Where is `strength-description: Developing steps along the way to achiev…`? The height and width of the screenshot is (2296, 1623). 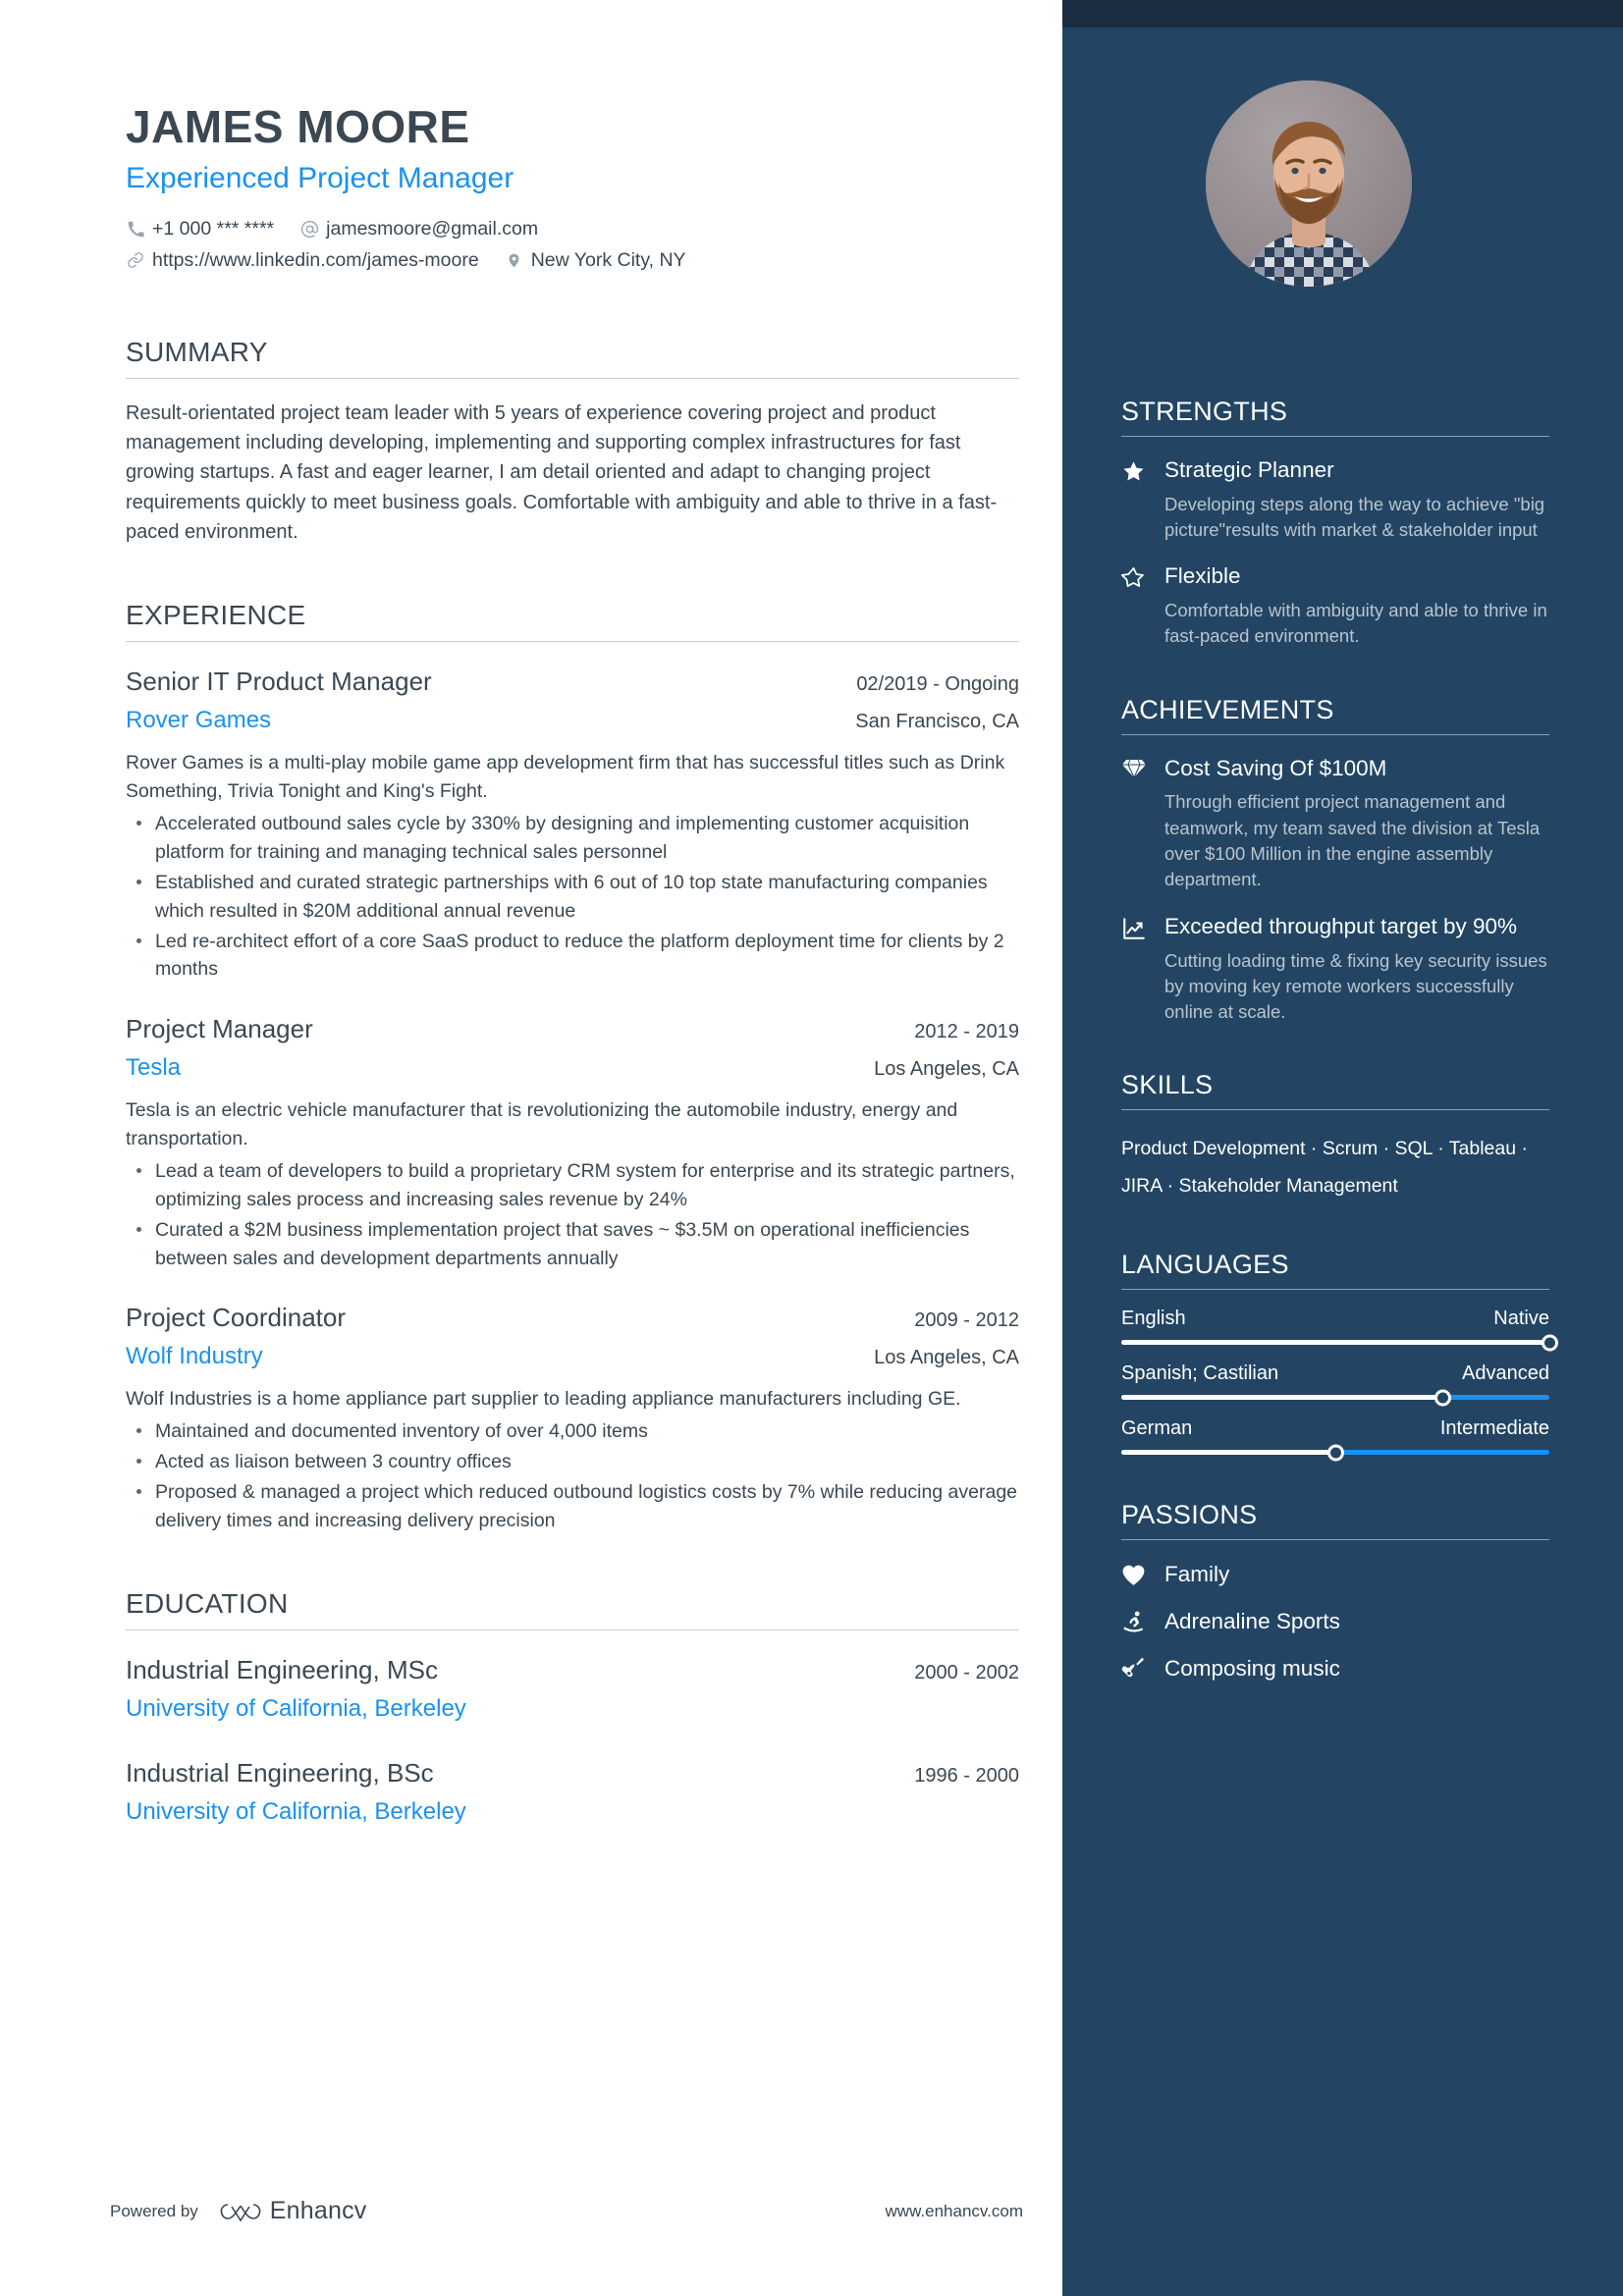 strength-description: Developing steps along the way to achiev… is located at coordinates (1354, 517).